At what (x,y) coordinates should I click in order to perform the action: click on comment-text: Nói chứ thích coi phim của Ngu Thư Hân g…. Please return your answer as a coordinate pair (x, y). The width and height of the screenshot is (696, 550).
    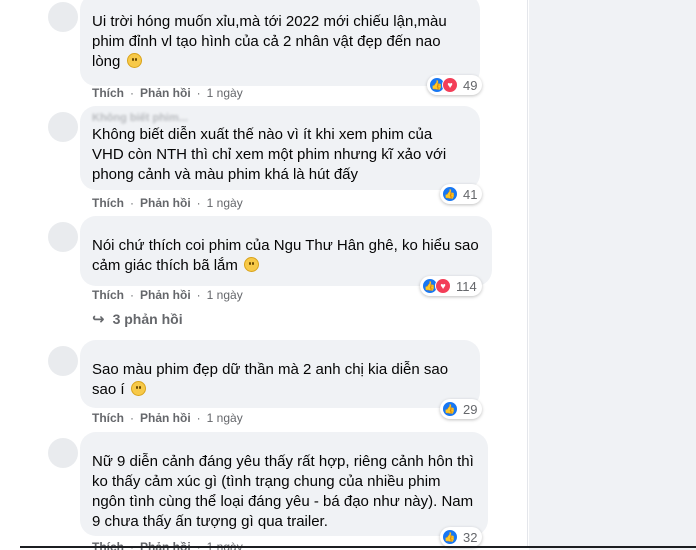
    Looking at the image, I should click on (285, 255).